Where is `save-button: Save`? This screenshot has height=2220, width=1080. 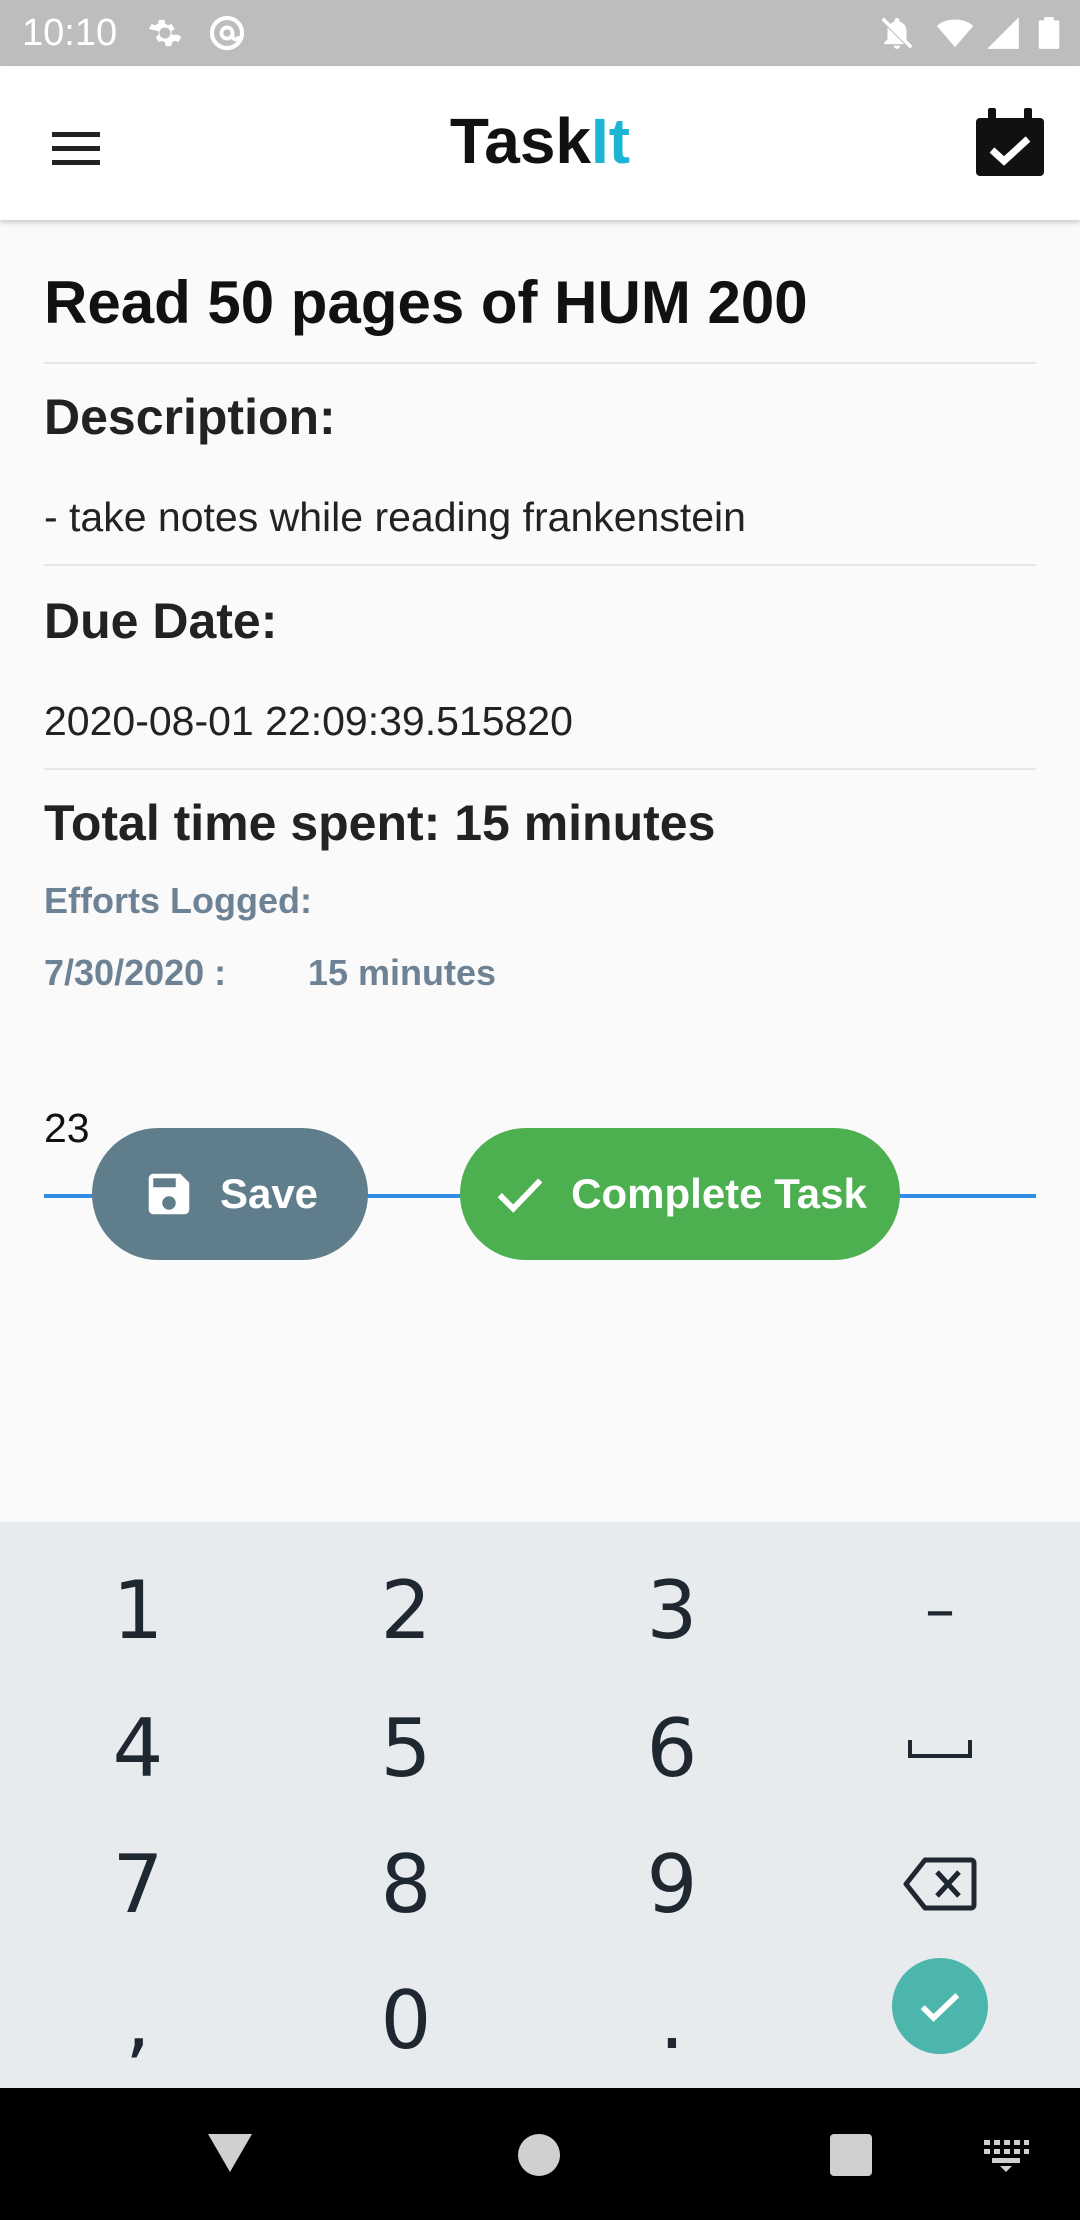
save-button: Save is located at coordinates (230, 1194).